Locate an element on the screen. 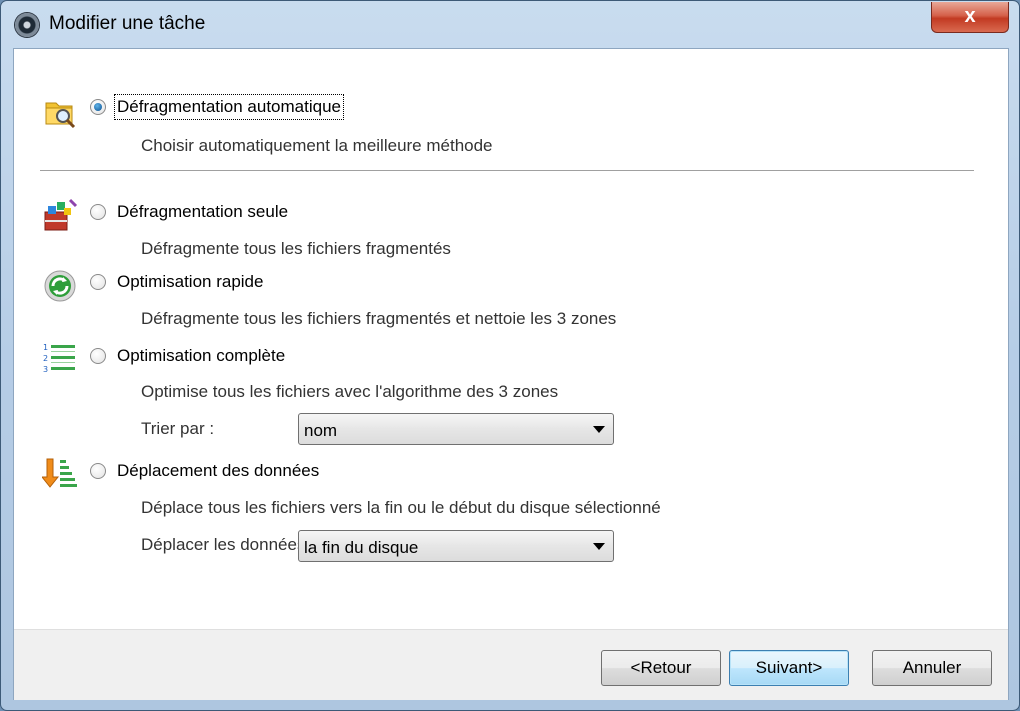  option-complete-optimization-label: Optimisation complète is located at coordinates (201, 356).